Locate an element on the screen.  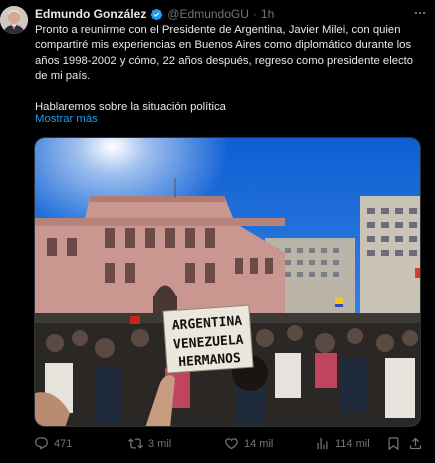
views-button: 114 mil is located at coordinates (342, 443).